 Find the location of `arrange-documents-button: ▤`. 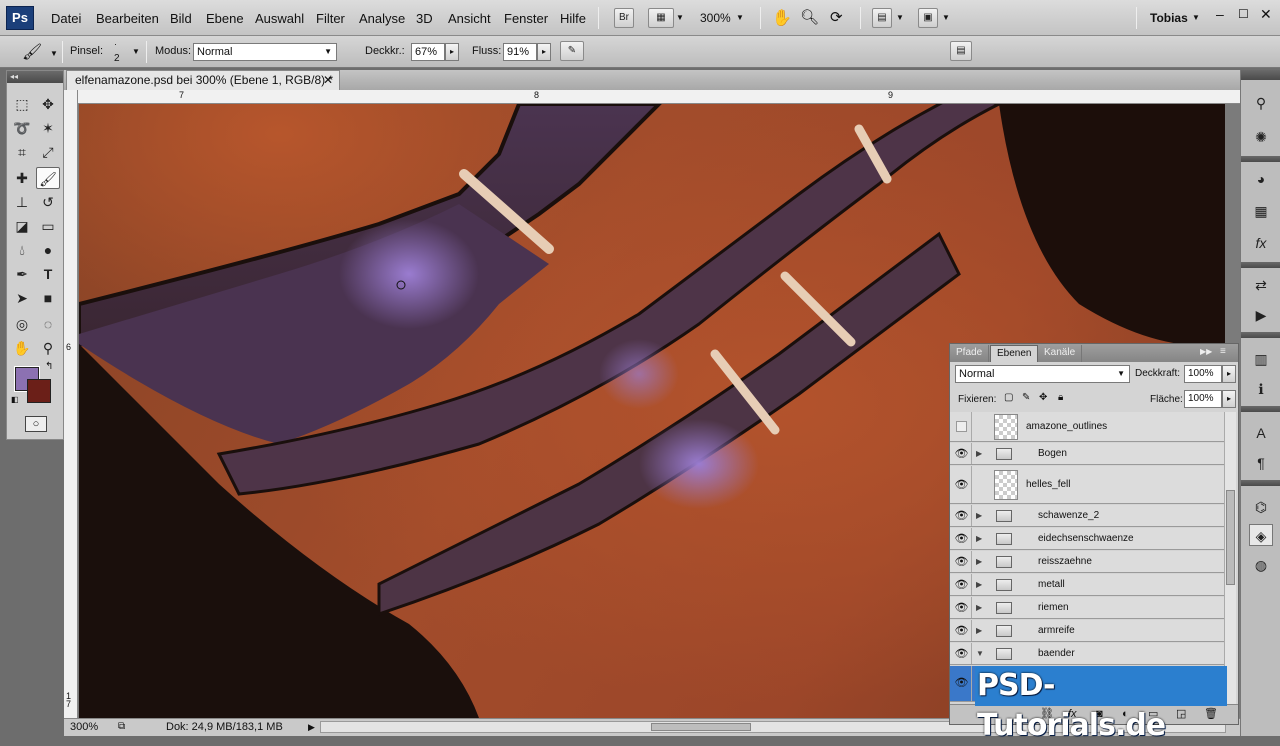

arrange-documents-button: ▤ is located at coordinates (882, 18).